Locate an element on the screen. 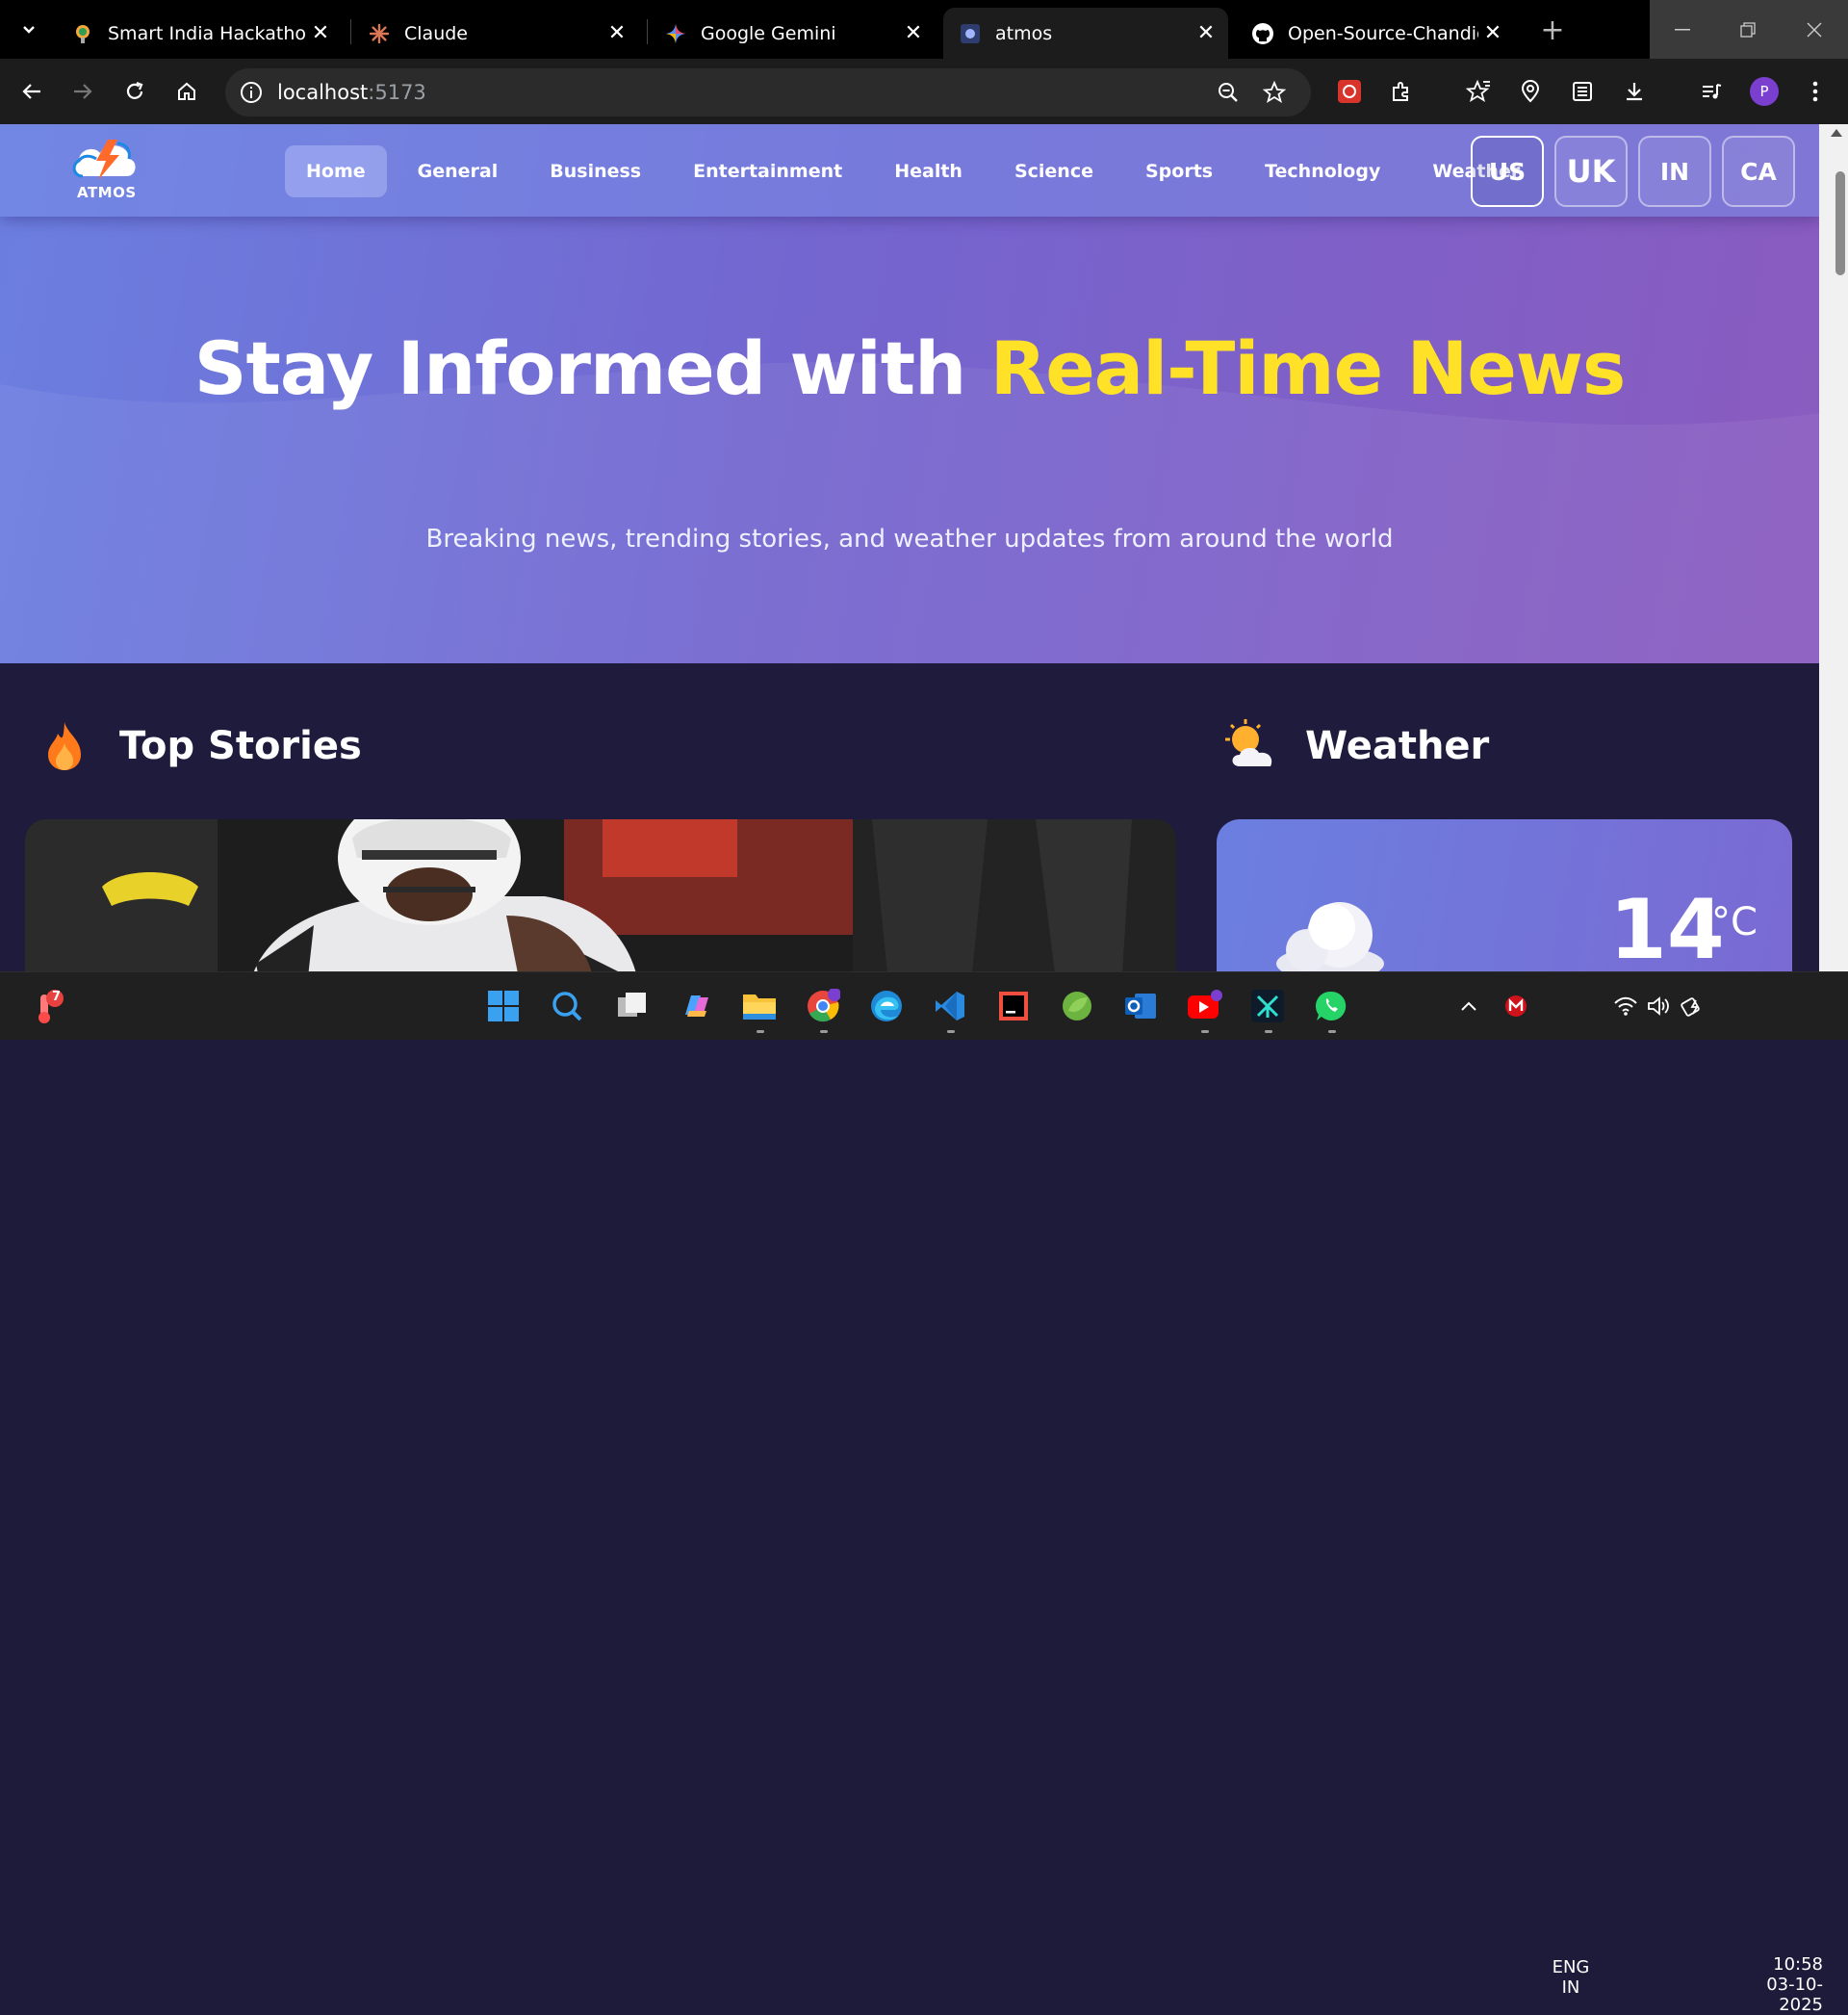 This screenshot has width=1848, height=2015. top-story-card is located at coordinates (600, 895).